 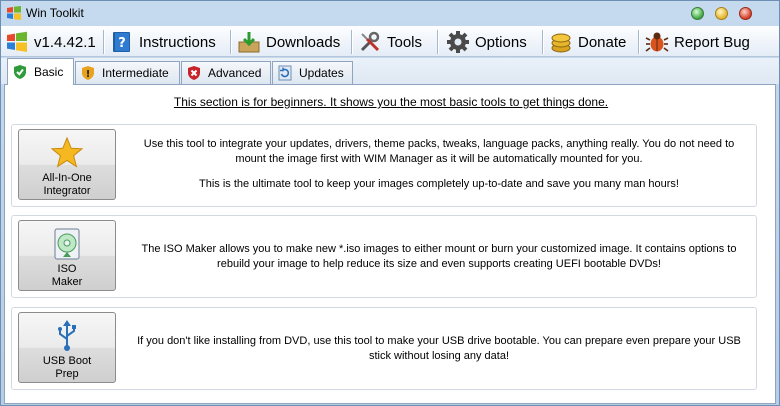 What do you see at coordinates (745, 13) in the screenshot?
I see `close-button` at bounding box center [745, 13].